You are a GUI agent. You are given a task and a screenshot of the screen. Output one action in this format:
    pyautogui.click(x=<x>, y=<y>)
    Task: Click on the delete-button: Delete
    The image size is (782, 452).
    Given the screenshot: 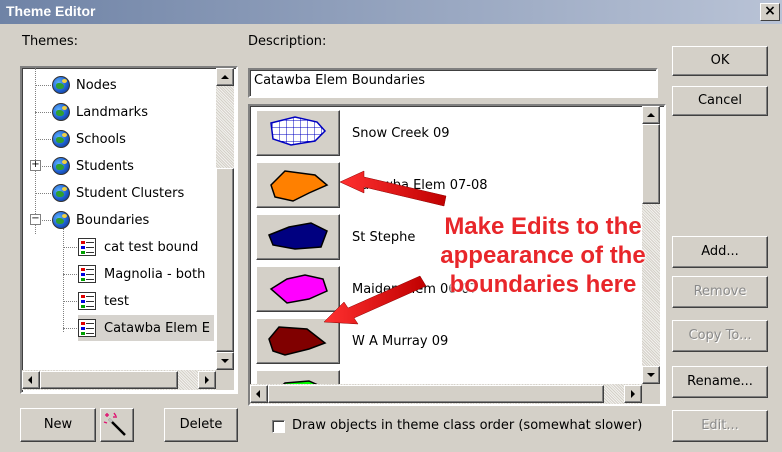 What is the action you would take?
    pyautogui.click(x=201, y=425)
    